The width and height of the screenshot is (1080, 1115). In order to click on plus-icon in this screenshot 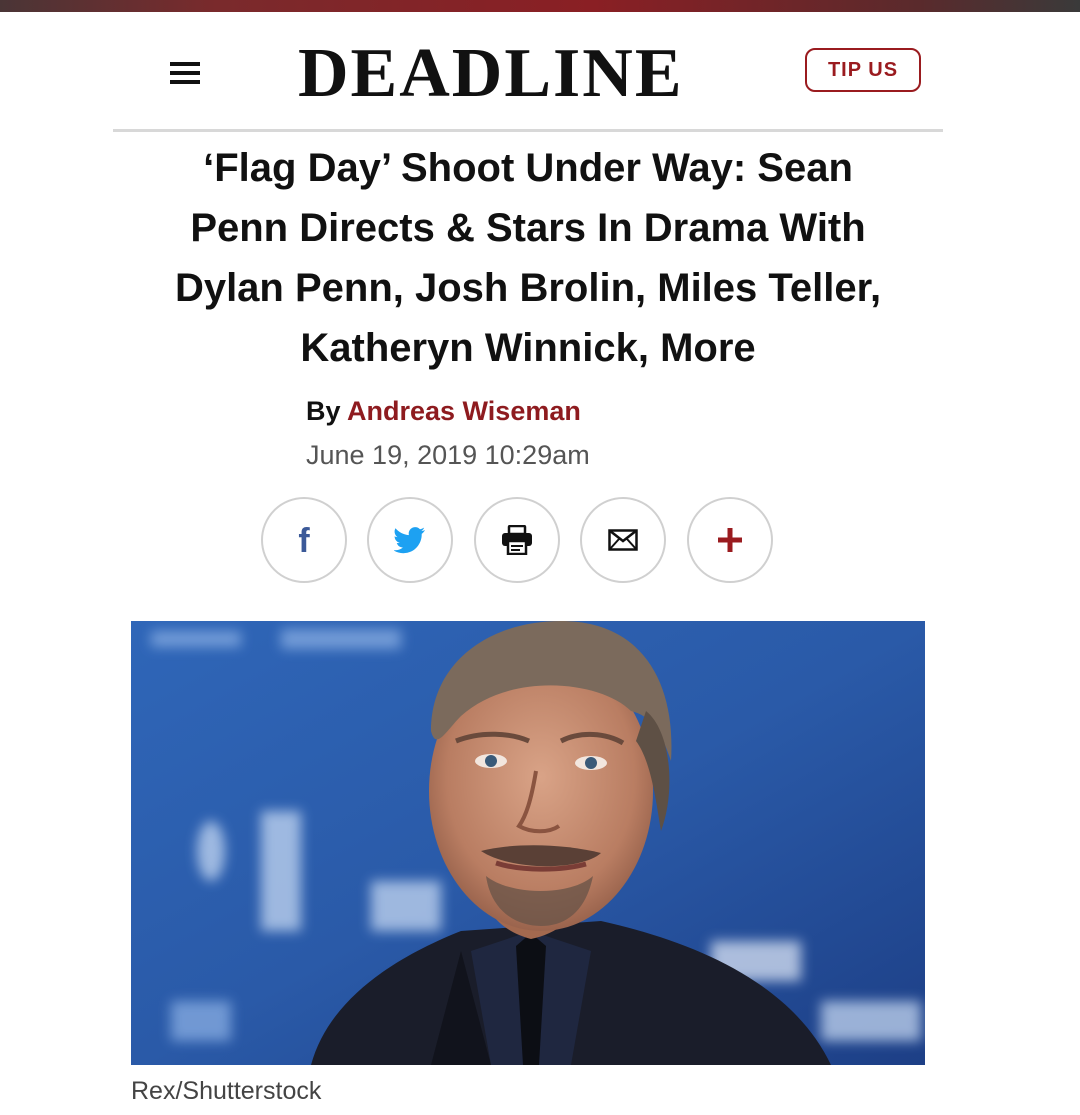, I will do `click(730, 540)`.